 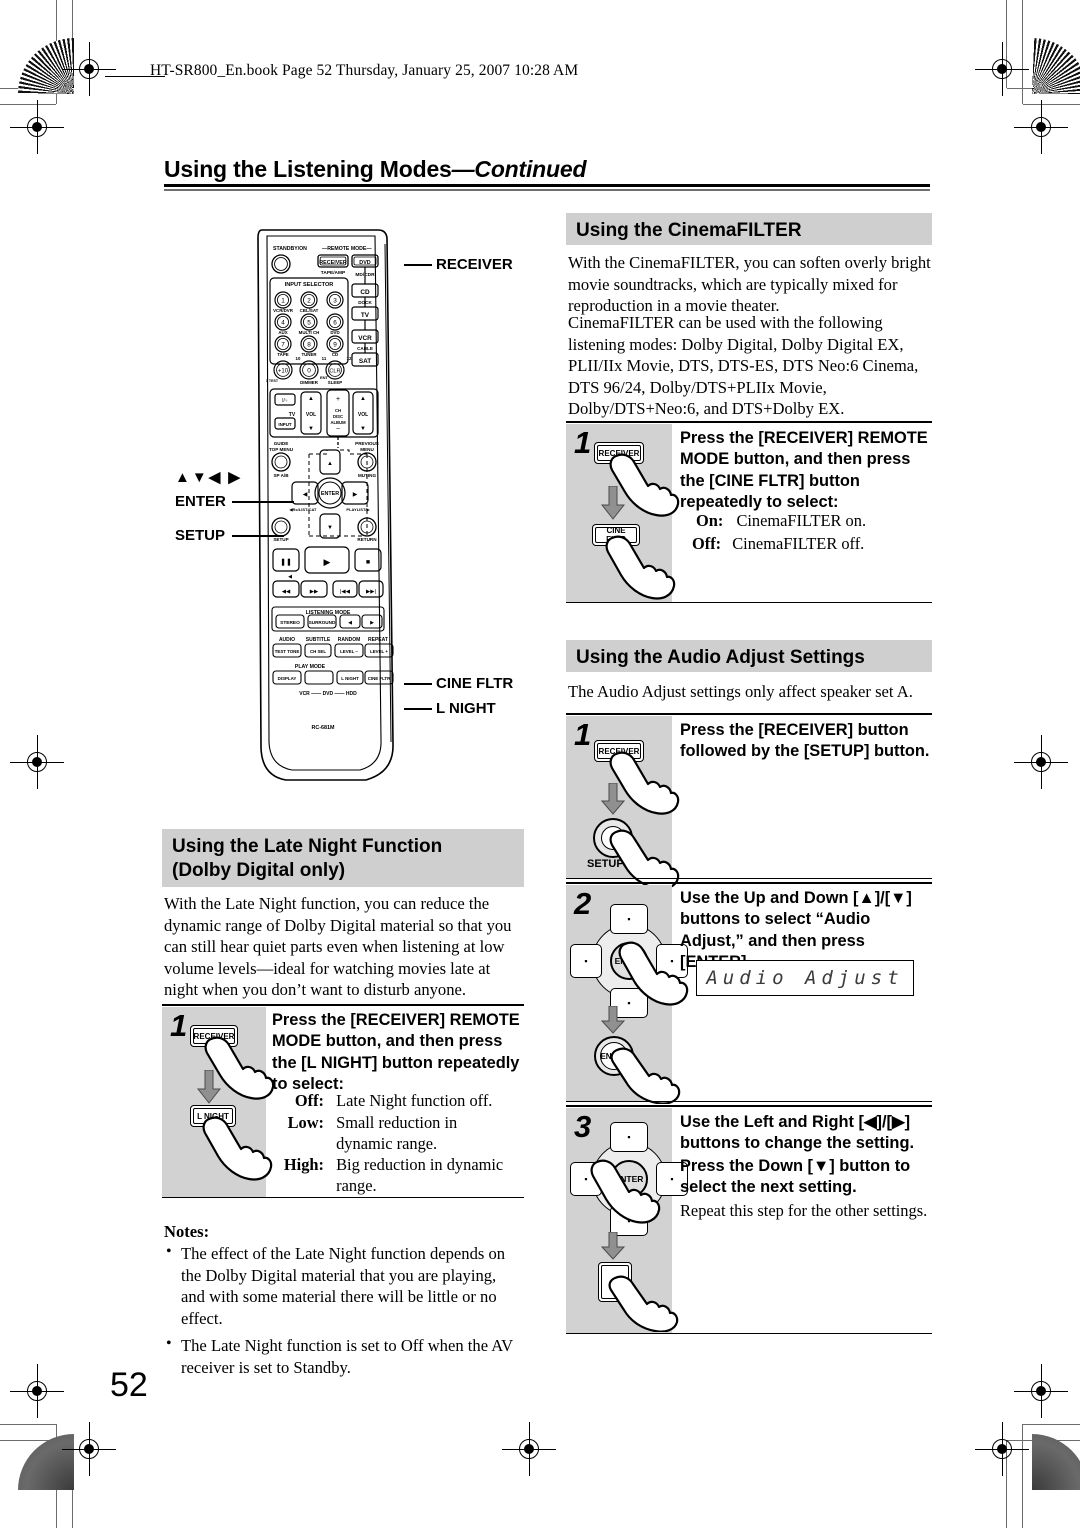 What do you see at coordinates (749, 656) in the screenshot?
I see `heading-audio-adjust: Using the Audio Adjust Settings` at bounding box center [749, 656].